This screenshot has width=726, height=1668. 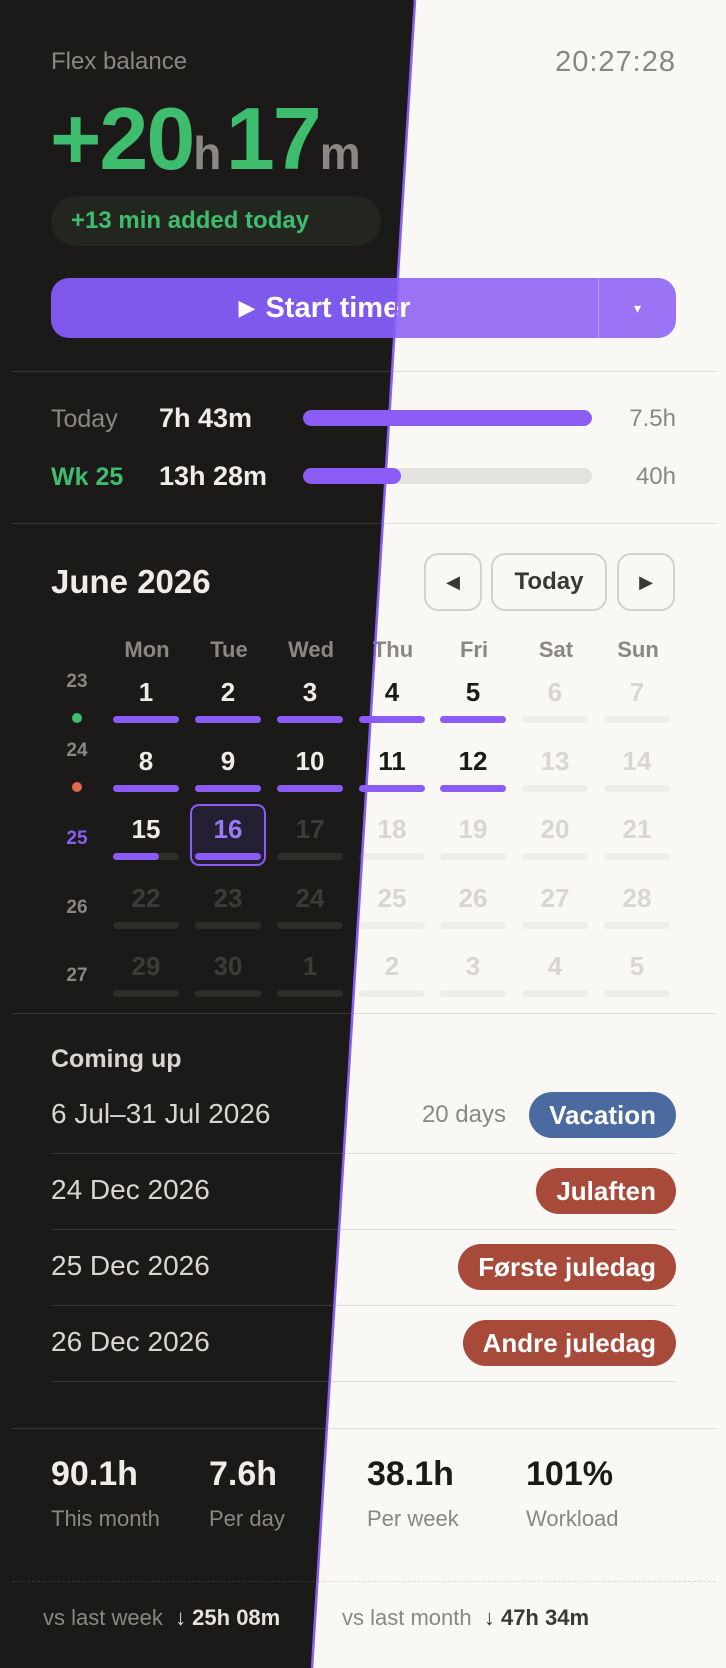 What do you see at coordinates (146, 761) in the screenshot?
I see `calendar-day: 8` at bounding box center [146, 761].